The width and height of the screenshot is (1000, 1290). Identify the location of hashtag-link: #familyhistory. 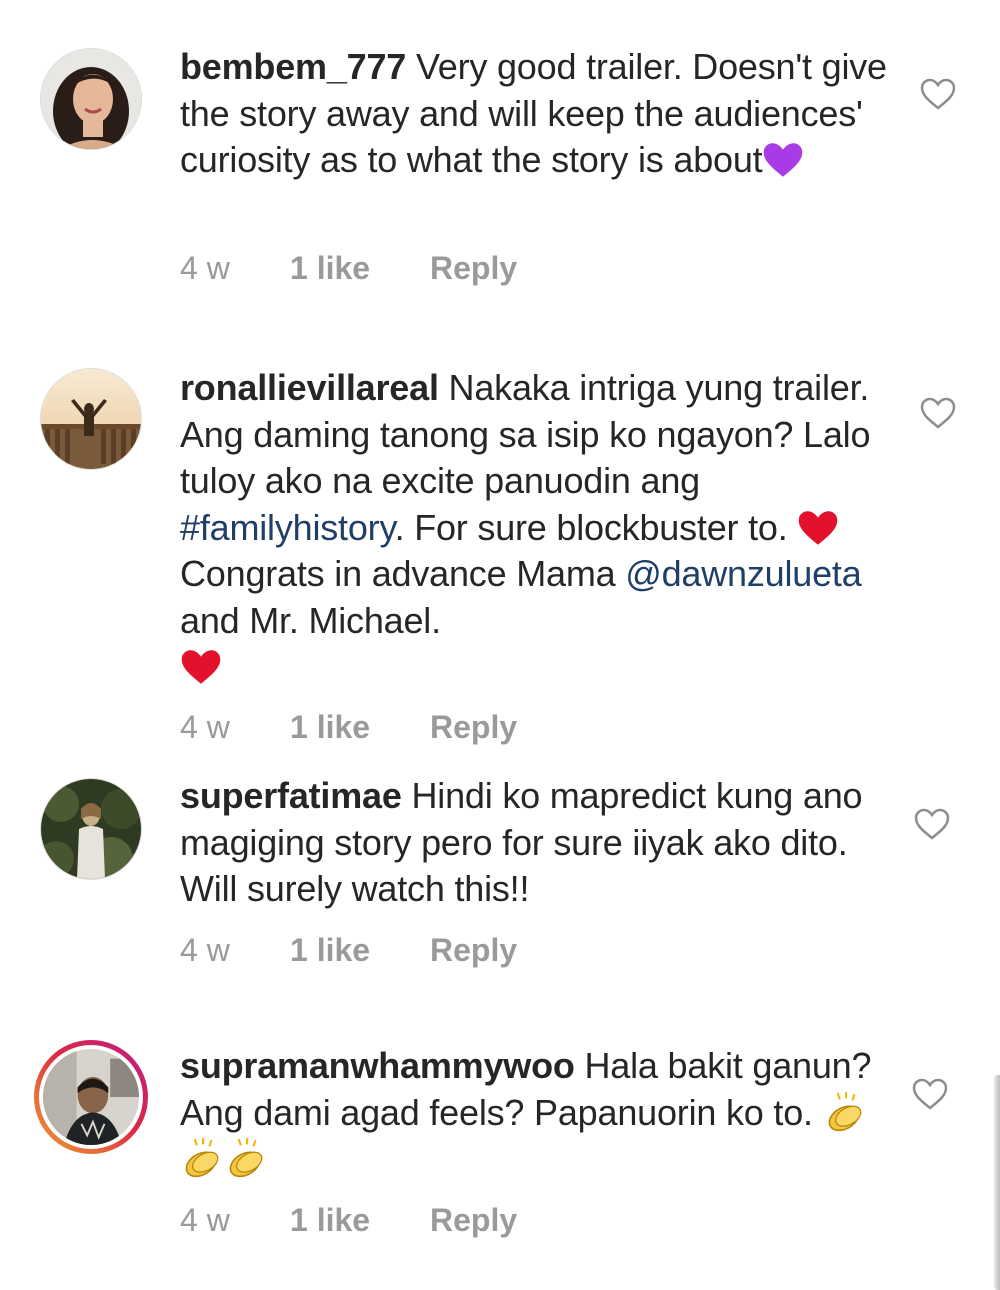
(287, 527).